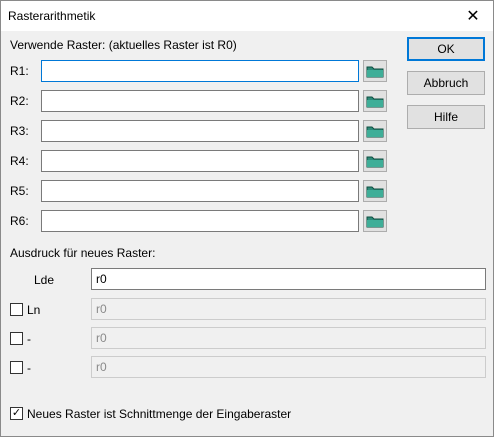  Describe the element at coordinates (288, 367) in the screenshot. I see `dash2-input` at that location.